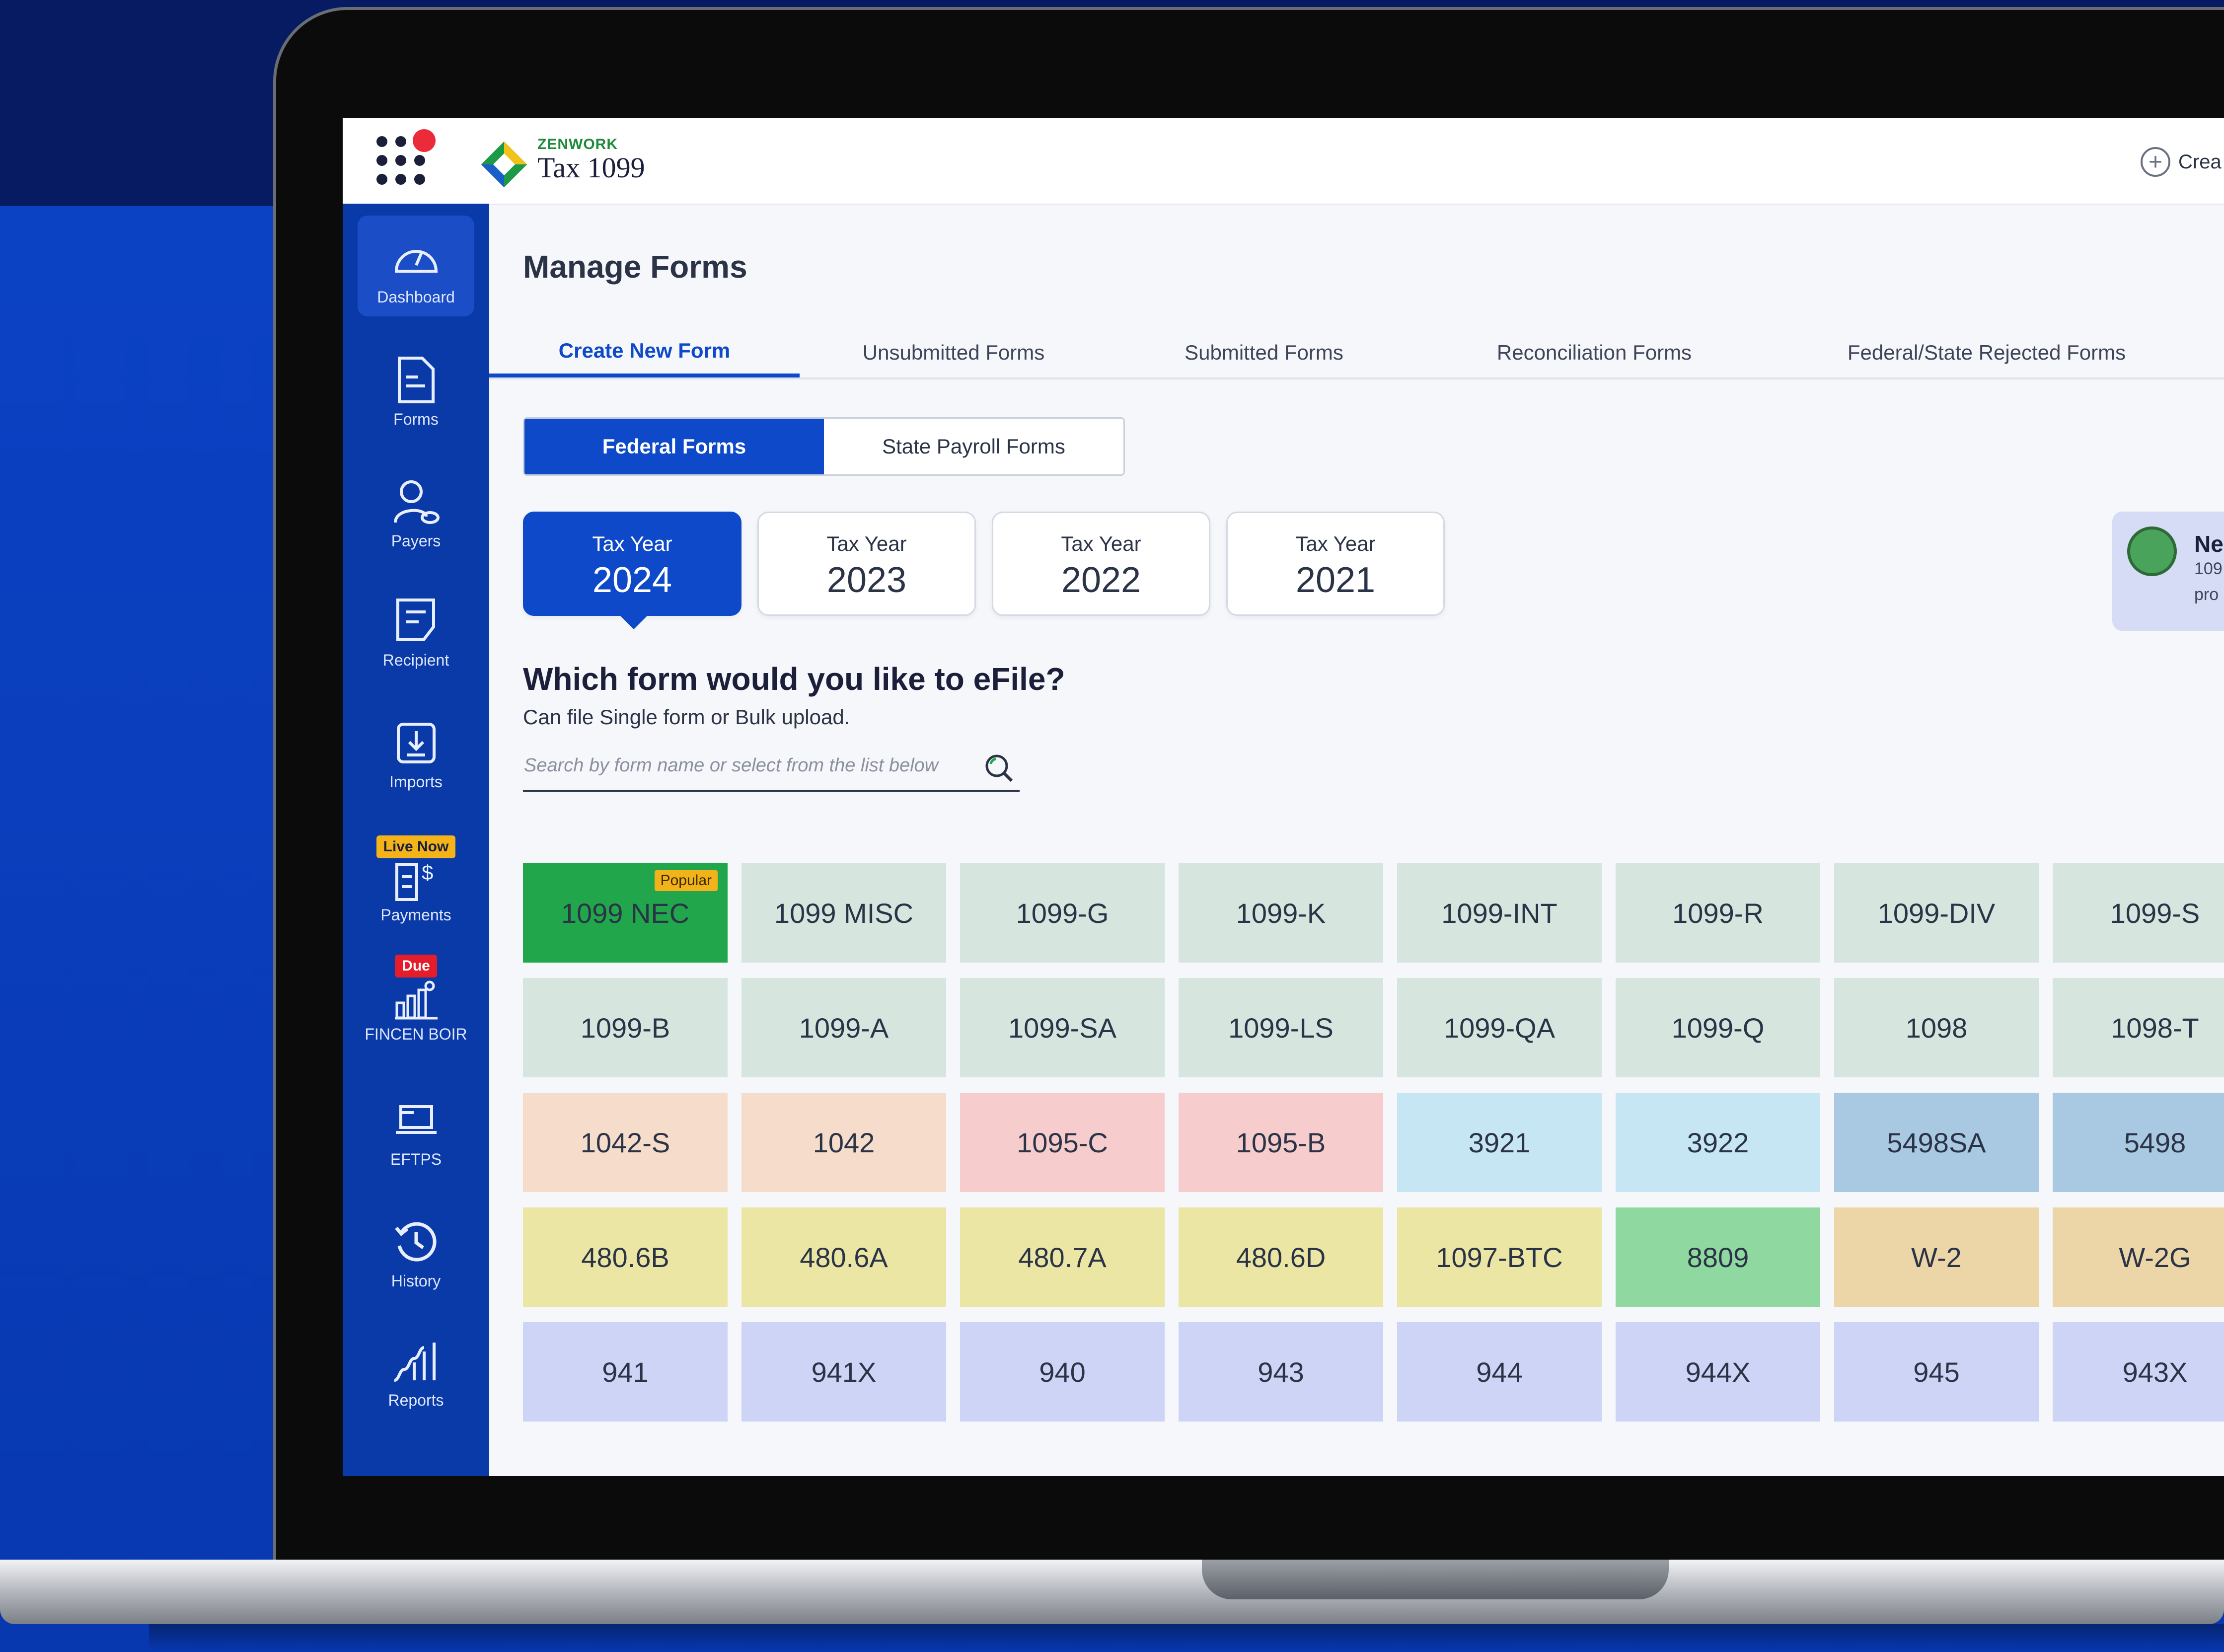 This screenshot has height=1652, width=2224. Describe the element at coordinates (1718, 1143) in the screenshot. I see `form-tile: 3922` at that location.